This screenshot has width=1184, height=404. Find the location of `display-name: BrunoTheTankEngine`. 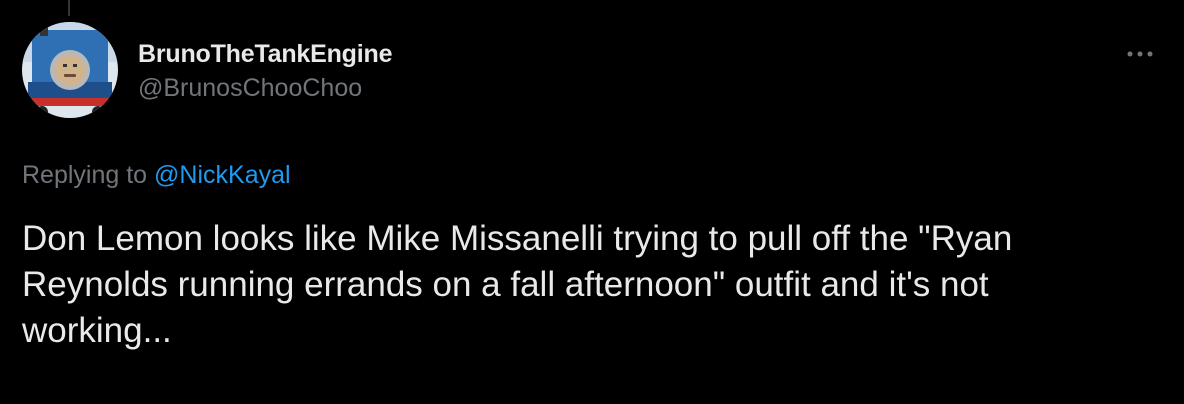

display-name: BrunoTheTankEngine is located at coordinates (265, 54).